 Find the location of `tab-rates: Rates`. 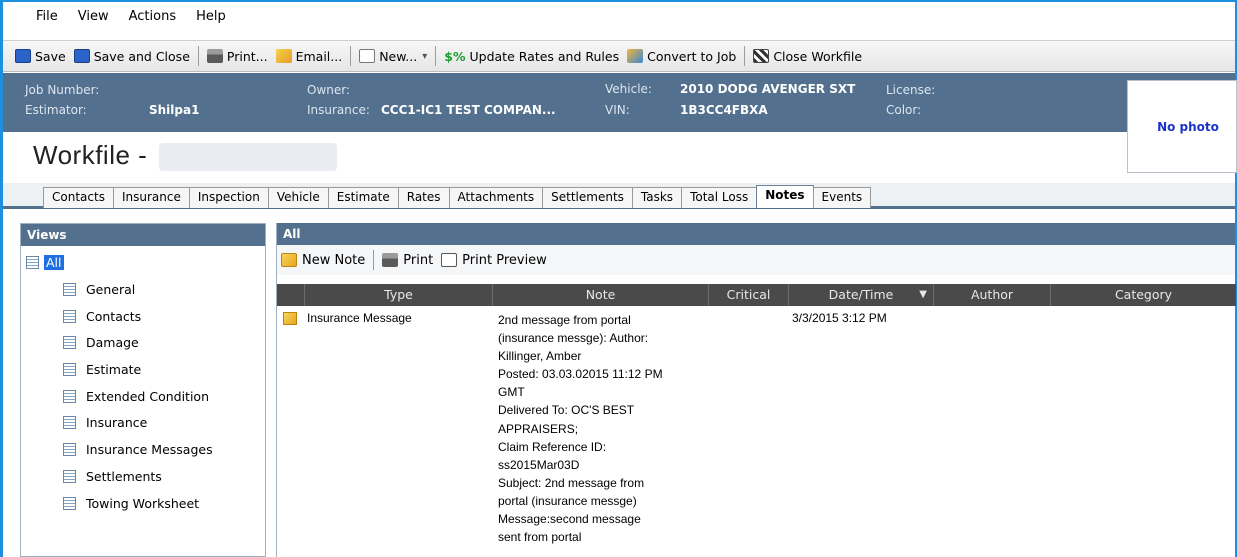

tab-rates: Rates is located at coordinates (423, 197).